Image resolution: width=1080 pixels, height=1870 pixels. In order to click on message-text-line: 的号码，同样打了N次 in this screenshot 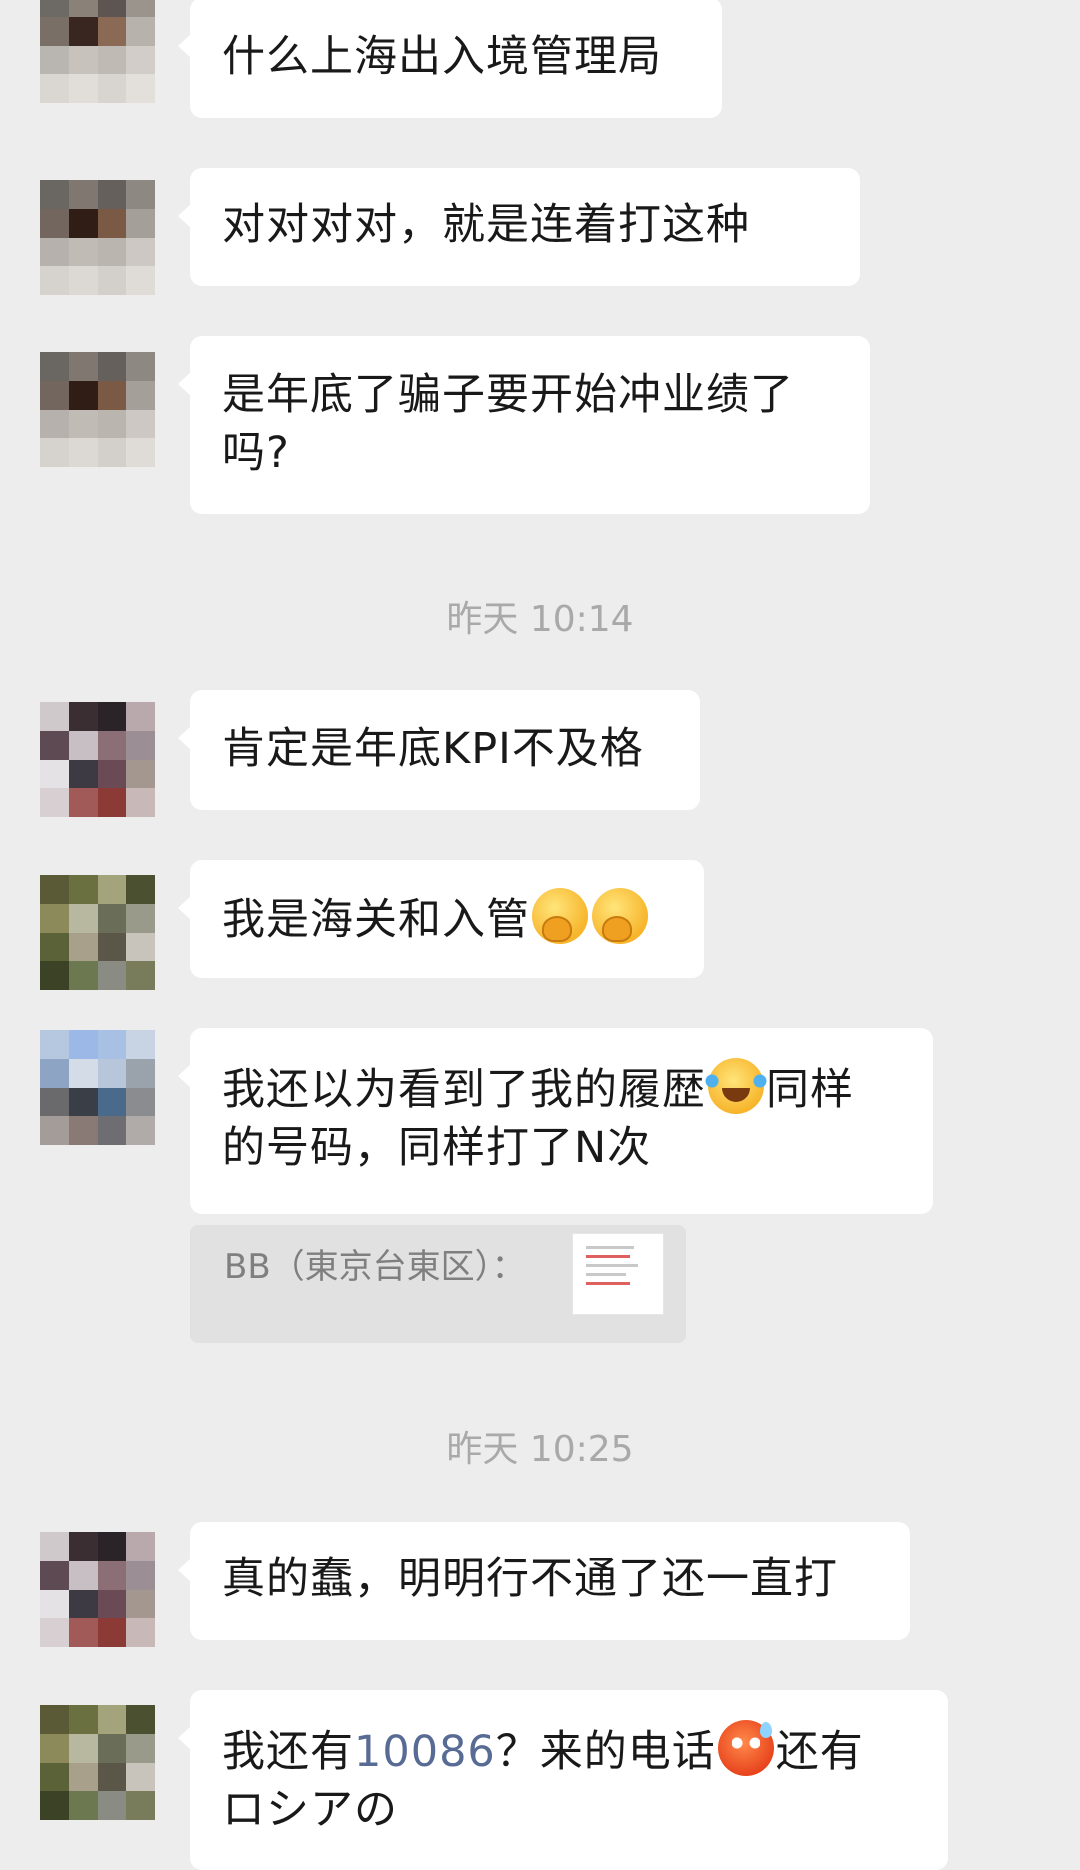, I will do `click(437, 1148)`.